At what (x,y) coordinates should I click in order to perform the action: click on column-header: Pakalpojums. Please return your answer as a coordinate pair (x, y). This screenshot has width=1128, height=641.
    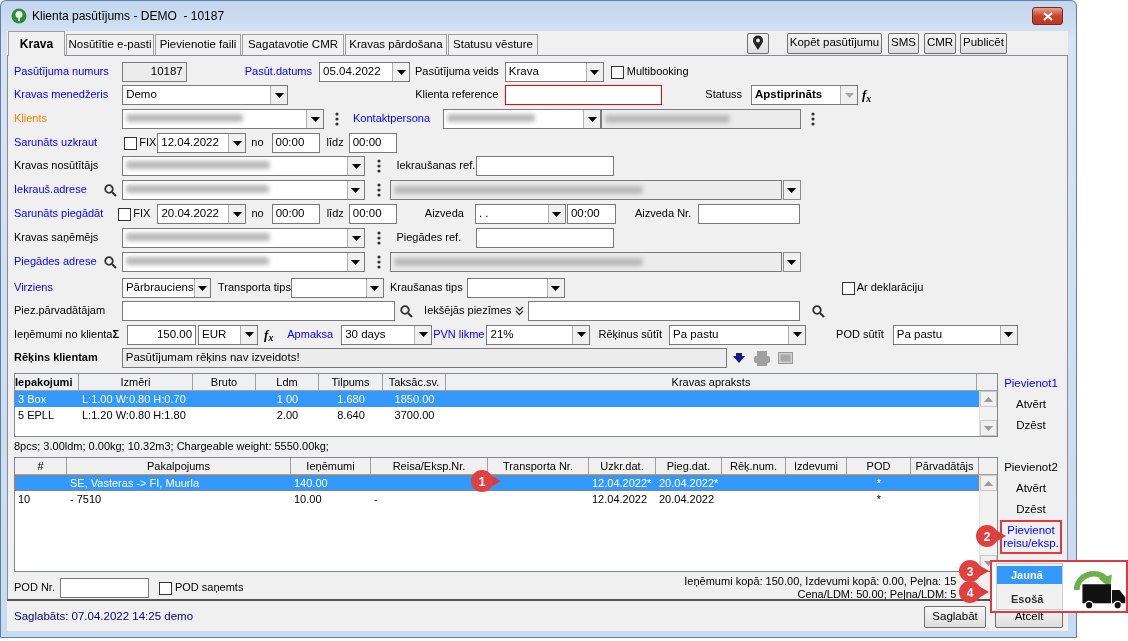
    Looking at the image, I should click on (179, 466).